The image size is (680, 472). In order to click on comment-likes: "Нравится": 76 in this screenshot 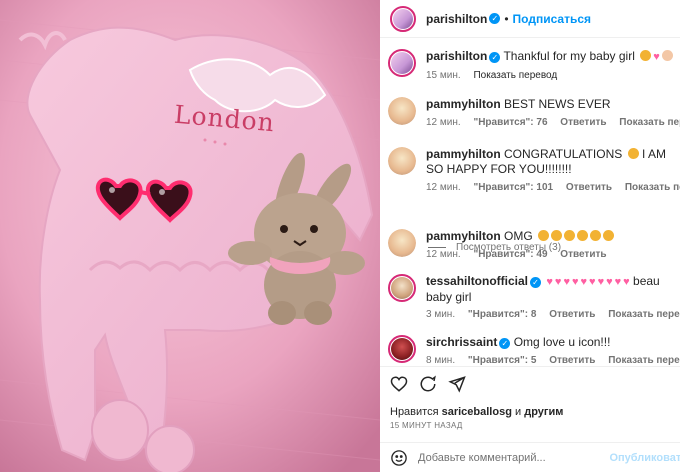, I will do `click(510, 122)`.